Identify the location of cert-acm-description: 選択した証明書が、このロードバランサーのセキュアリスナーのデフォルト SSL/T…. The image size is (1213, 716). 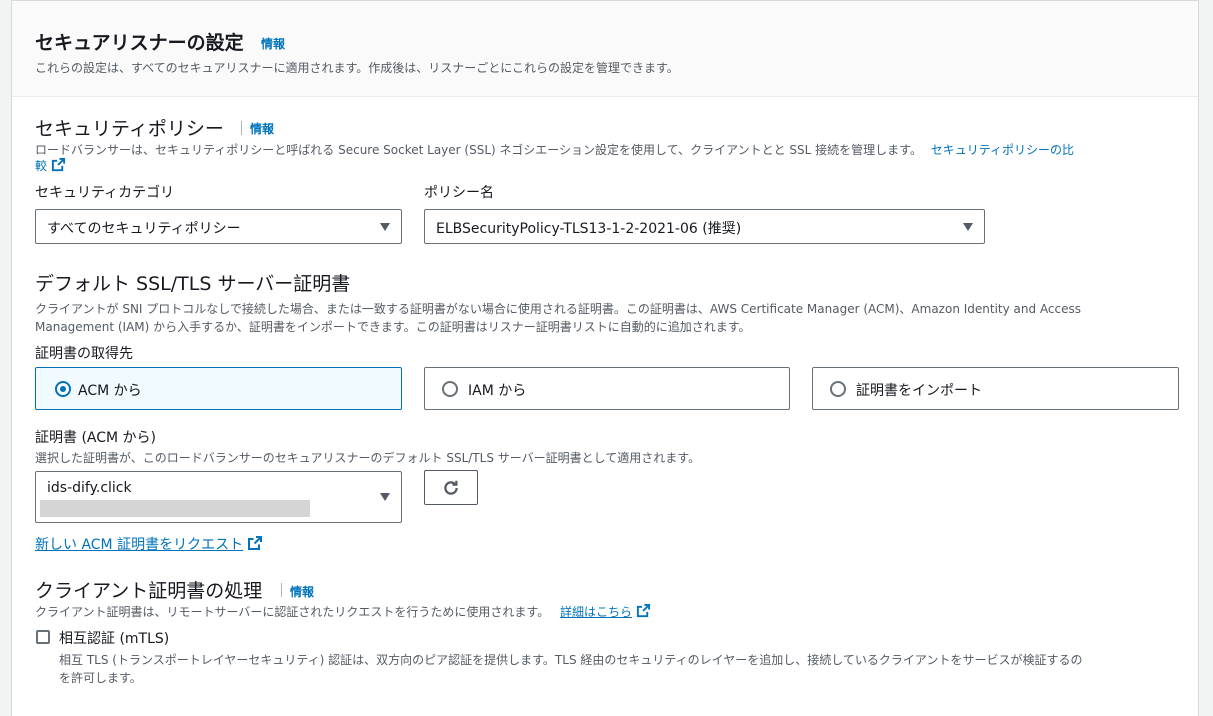
(368, 458).